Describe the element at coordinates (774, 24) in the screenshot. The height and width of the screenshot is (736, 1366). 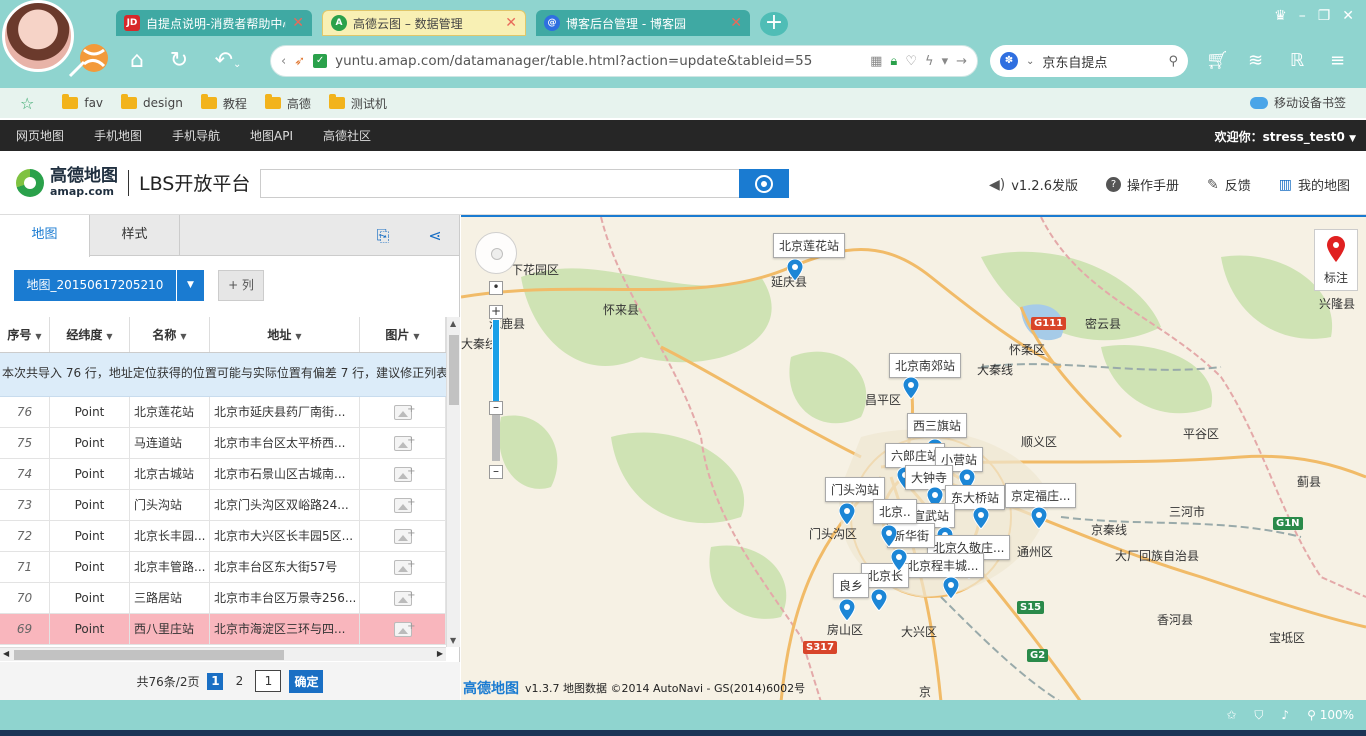
I see `new-tab-button: +` at that location.